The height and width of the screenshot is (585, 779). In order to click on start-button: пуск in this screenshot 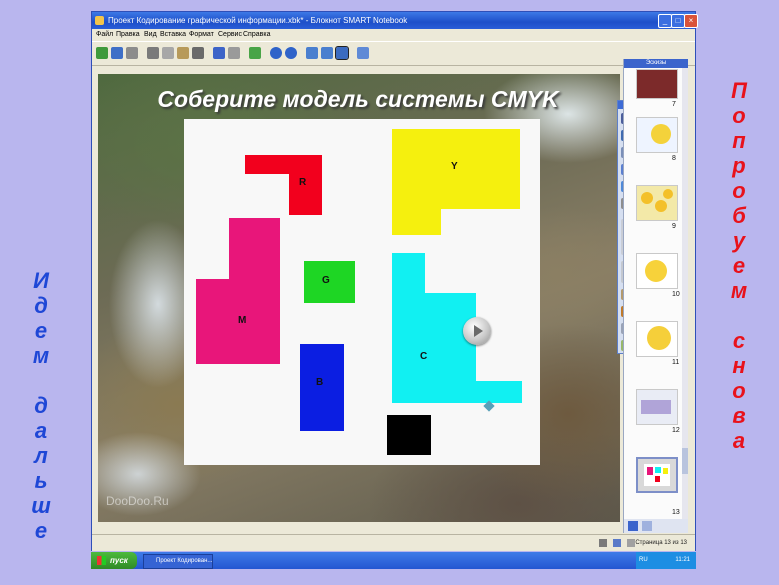, I will do `click(114, 560)`.